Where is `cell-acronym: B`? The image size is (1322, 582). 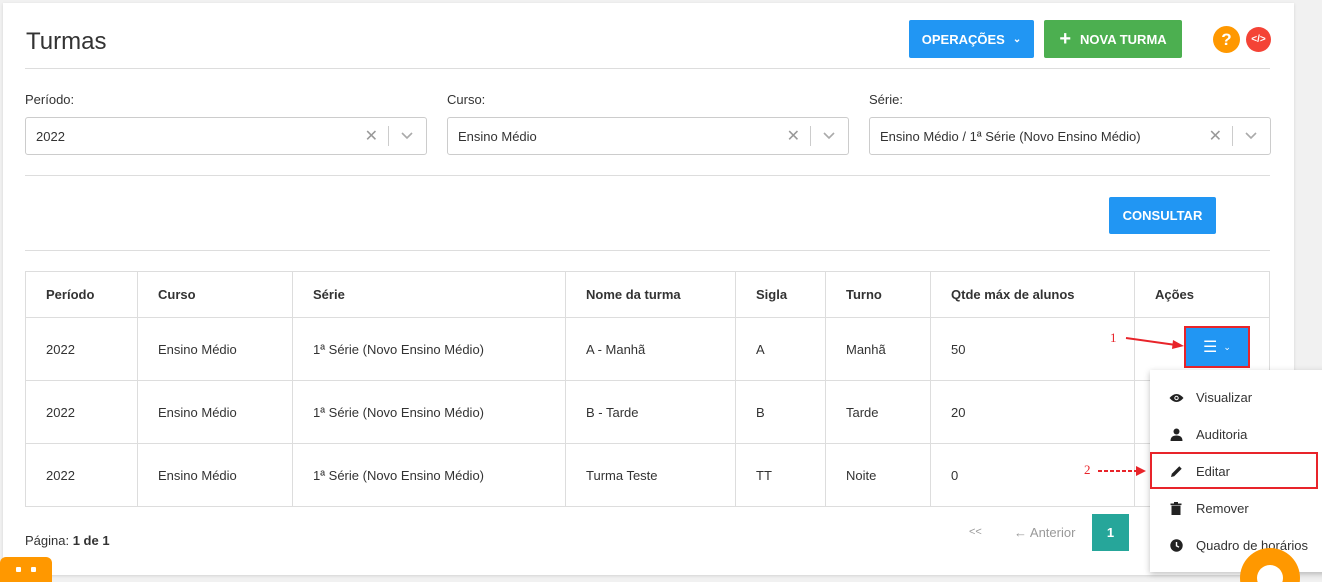
cell-acronym: B is located at coordinates (780, 412).